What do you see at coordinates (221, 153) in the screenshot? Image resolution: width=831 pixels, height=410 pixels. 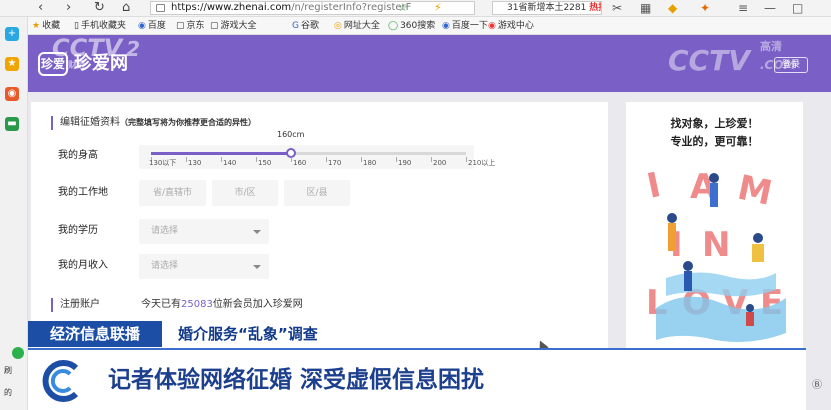 I see `slider-fill` at bounding box center [221, 153].